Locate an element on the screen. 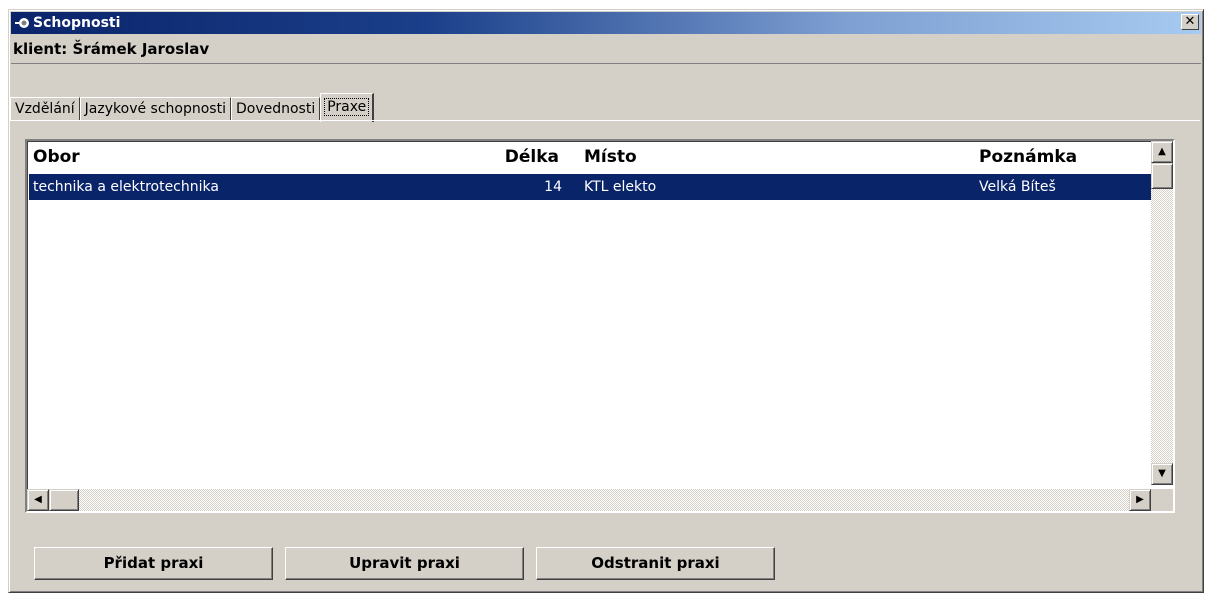 The width and height of the screenshot is (1212, 601). cell-obor: technika a elektrotechnika is located at coordinates (126, 187).